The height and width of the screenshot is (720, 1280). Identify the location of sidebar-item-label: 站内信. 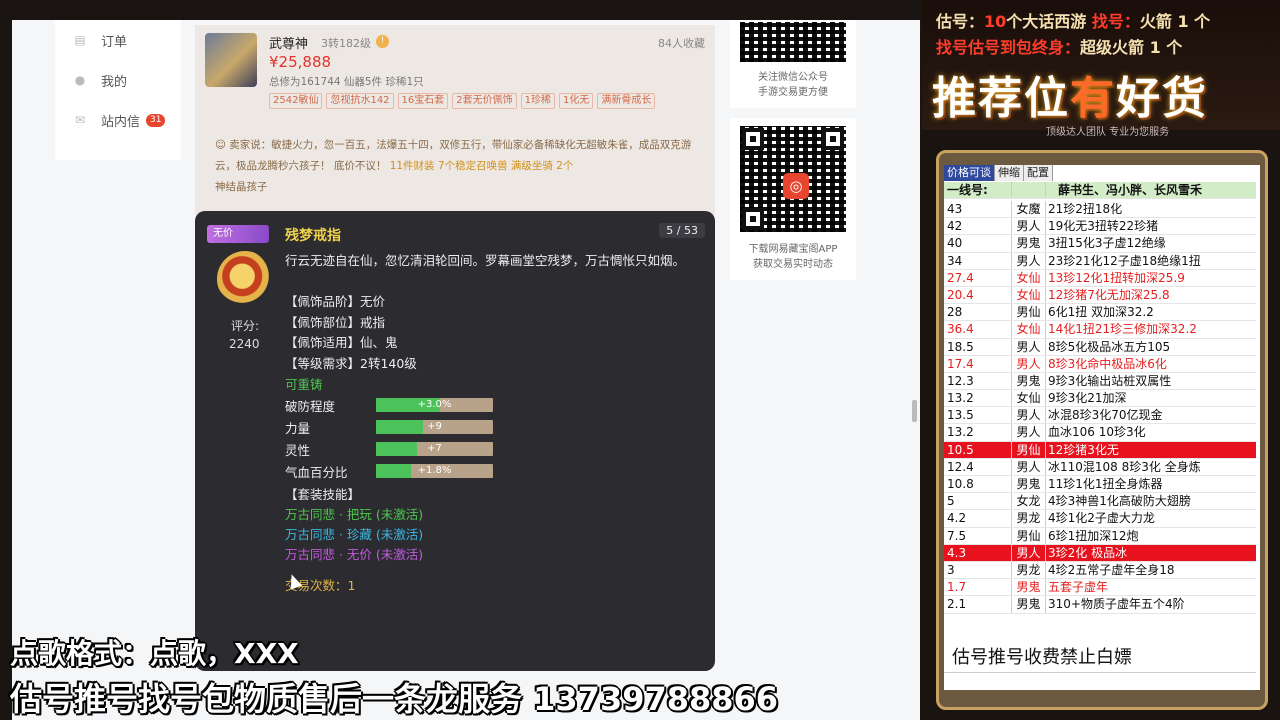
(121, 122).